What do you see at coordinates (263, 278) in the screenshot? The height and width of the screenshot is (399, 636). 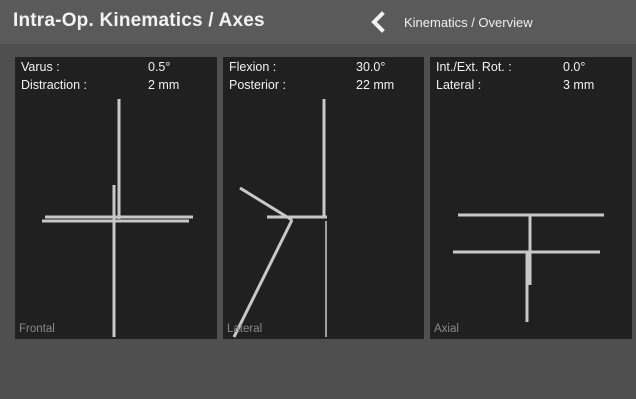 I see `tibial-axis` at bounding box center [263, 278].